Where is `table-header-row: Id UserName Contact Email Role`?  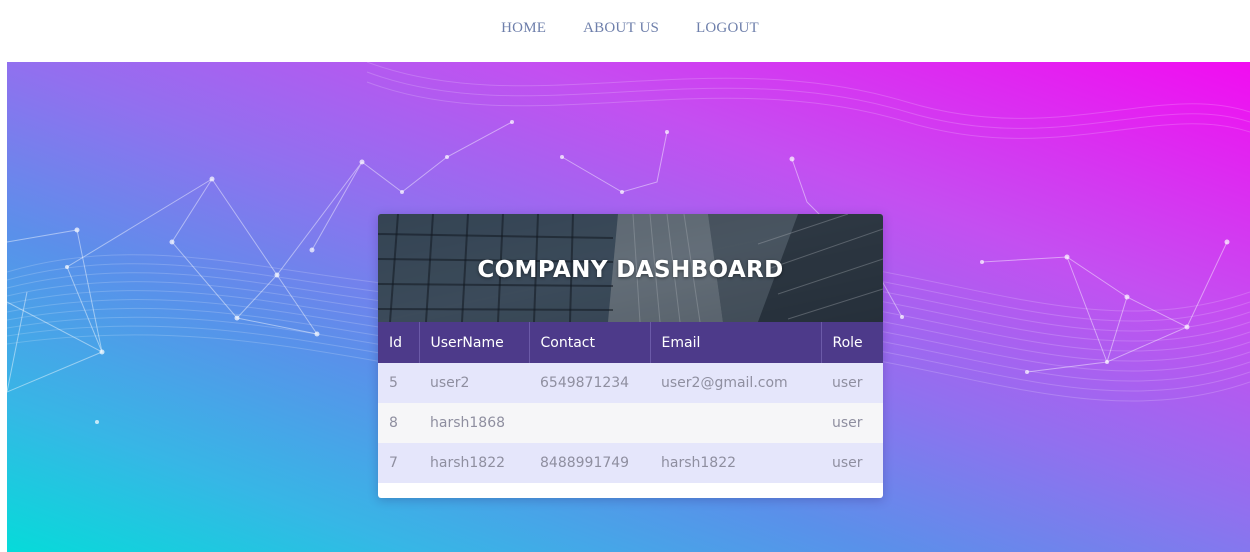 table-header-row: Id UserName Contact Email Role is located at coordinates (630, 342).